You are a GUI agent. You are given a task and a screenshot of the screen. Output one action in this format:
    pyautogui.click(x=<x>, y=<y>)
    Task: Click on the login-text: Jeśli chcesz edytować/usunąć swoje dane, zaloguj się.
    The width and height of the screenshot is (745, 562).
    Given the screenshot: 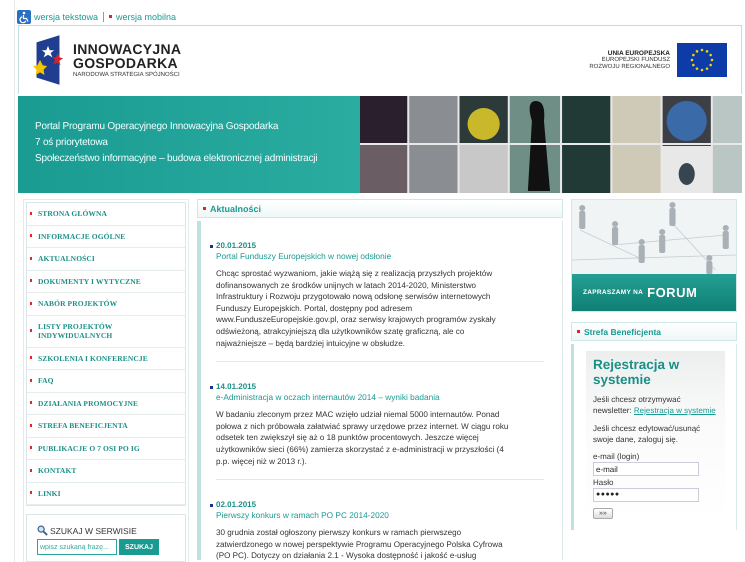 What is the action you would take?
    pyautogui.click(x=647, y=434)
    